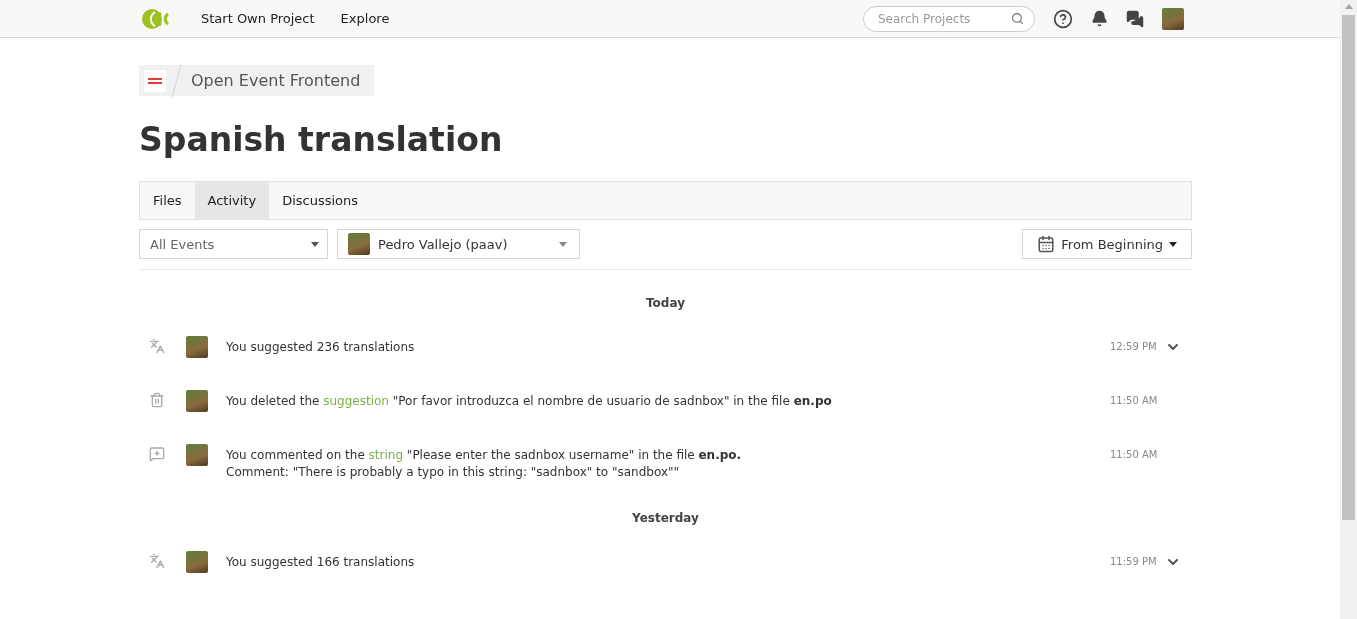 Image resolution: width=1357 pixels, height=619 pixels. I want to click on chat-icon, so click(1135, 18).